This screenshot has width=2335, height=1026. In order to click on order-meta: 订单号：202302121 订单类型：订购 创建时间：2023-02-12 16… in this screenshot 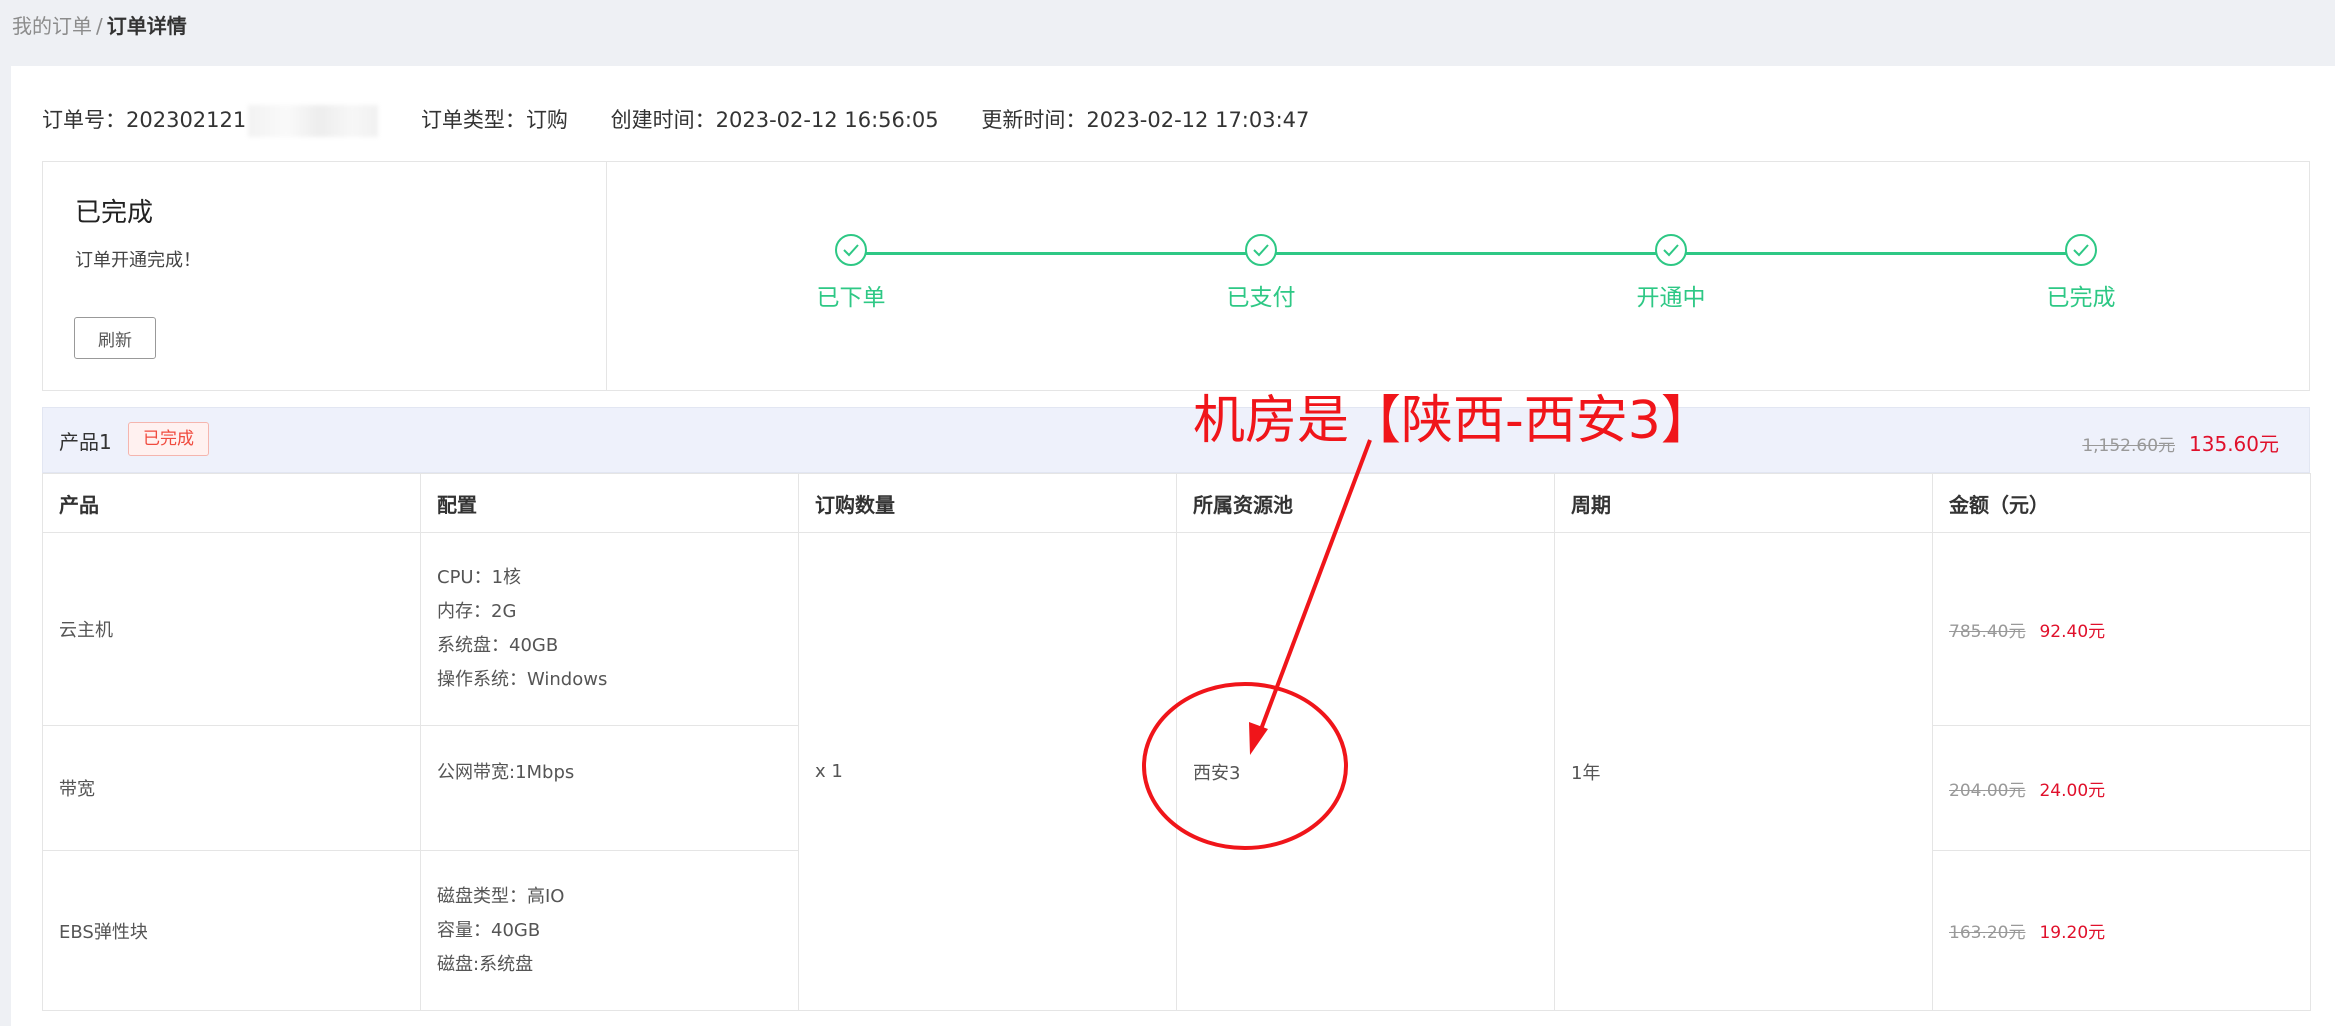, I will do `click(693, 120)`.